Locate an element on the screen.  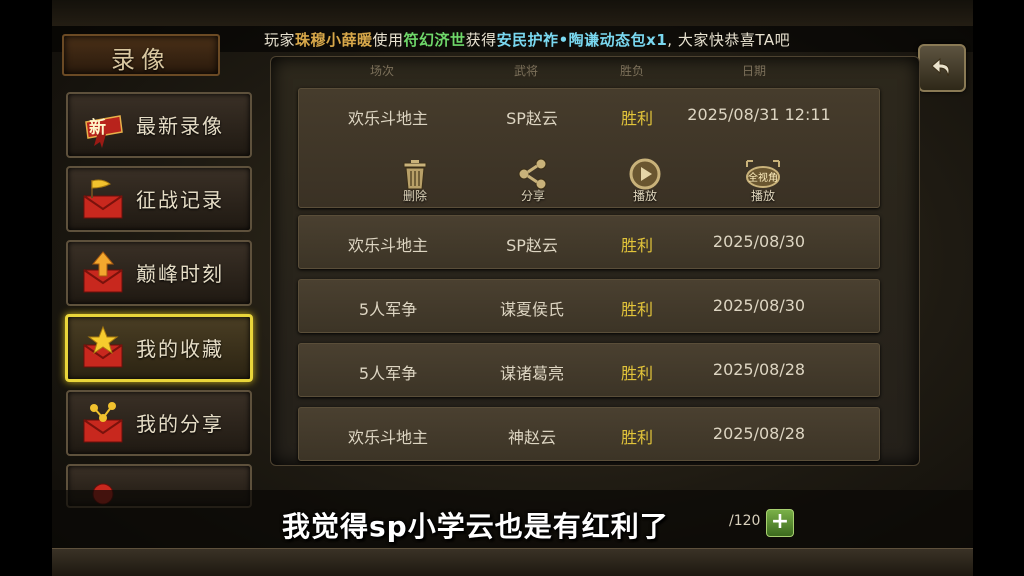
replay-row: 欢乐斗地主 神赵云 胜利 2025/08/28 is located at coordinates (589, 434).